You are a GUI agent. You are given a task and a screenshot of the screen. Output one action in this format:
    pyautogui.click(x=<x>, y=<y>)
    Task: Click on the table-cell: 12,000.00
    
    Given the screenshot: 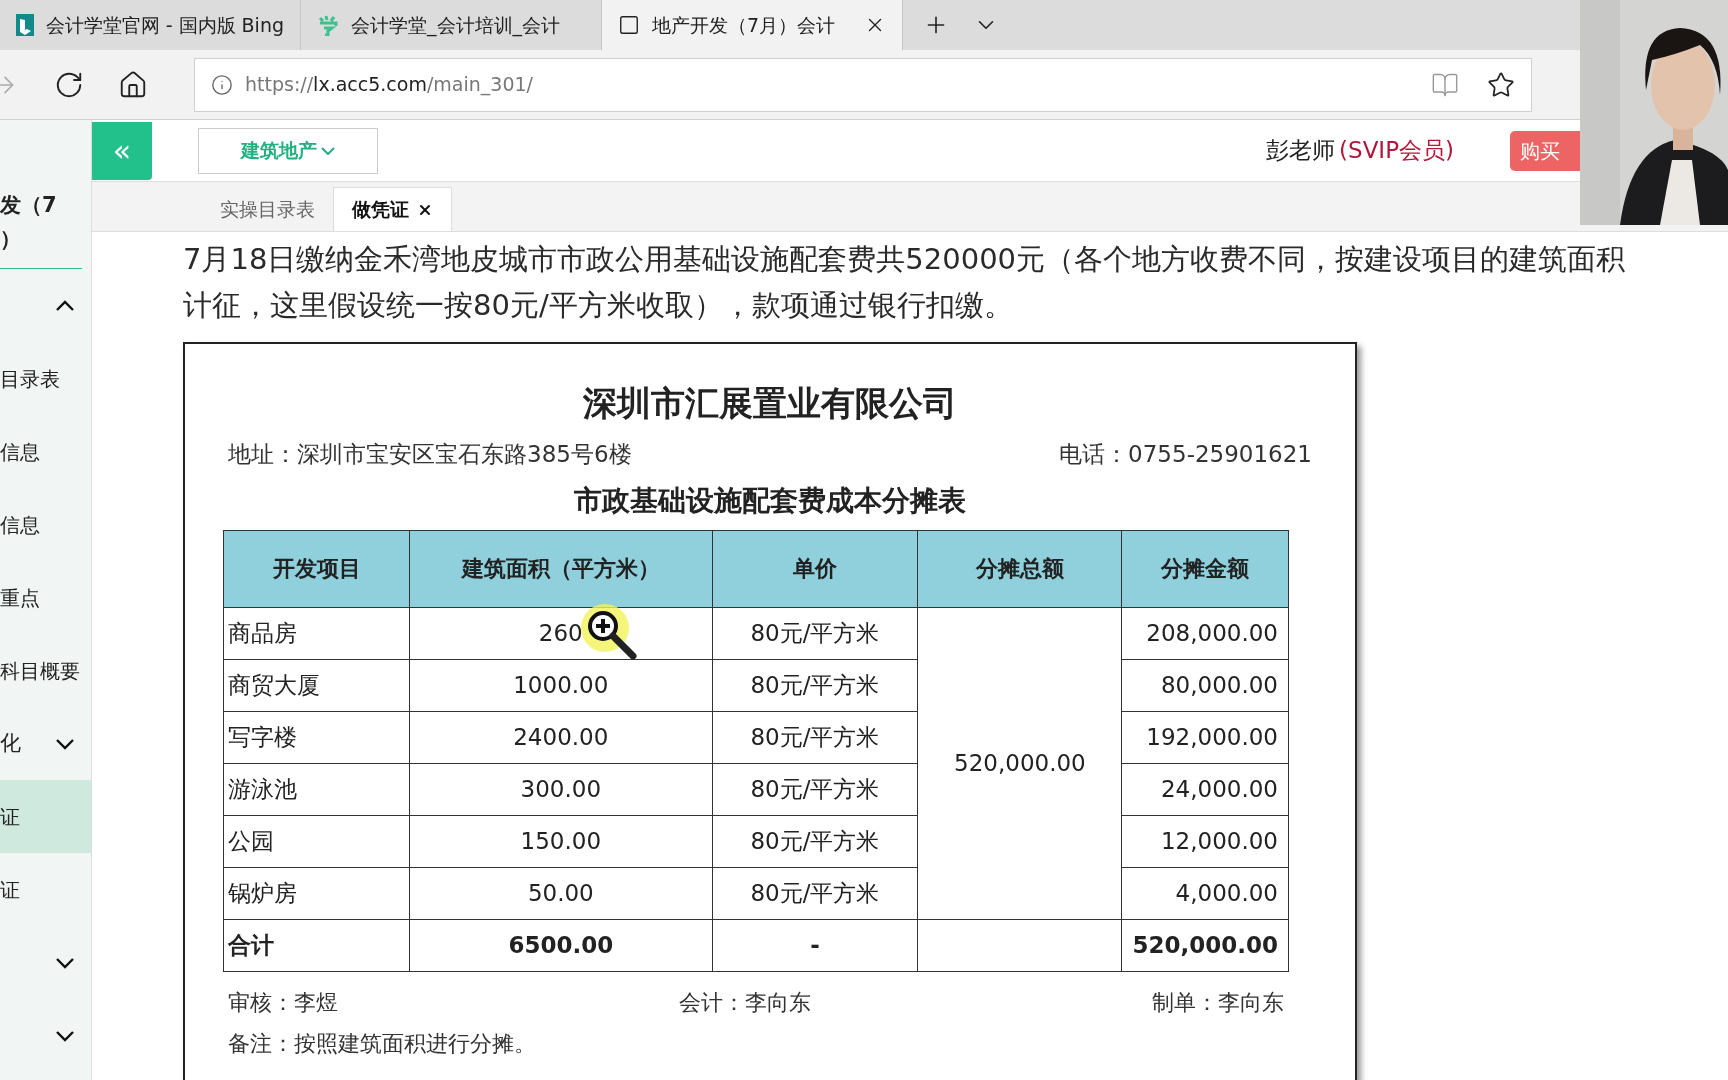 What is the action you would take?
    pyautogui.click(x=1205, y=841)
    